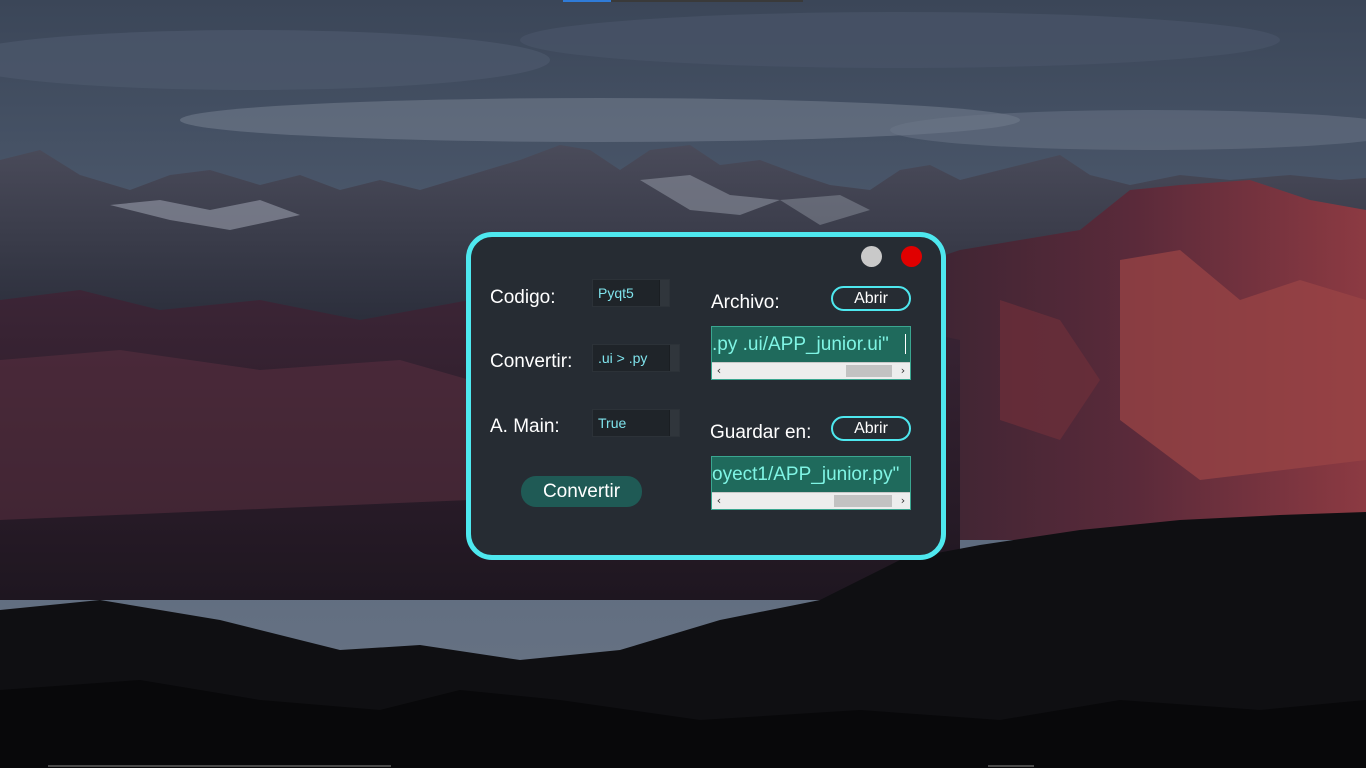 Image resolution: width=1366 pixels, height=768 pixels. Describe the element at coordinates (811, 500) in the screenshot. I see `guardar-hscrollbar: ‹ ›` at that location.